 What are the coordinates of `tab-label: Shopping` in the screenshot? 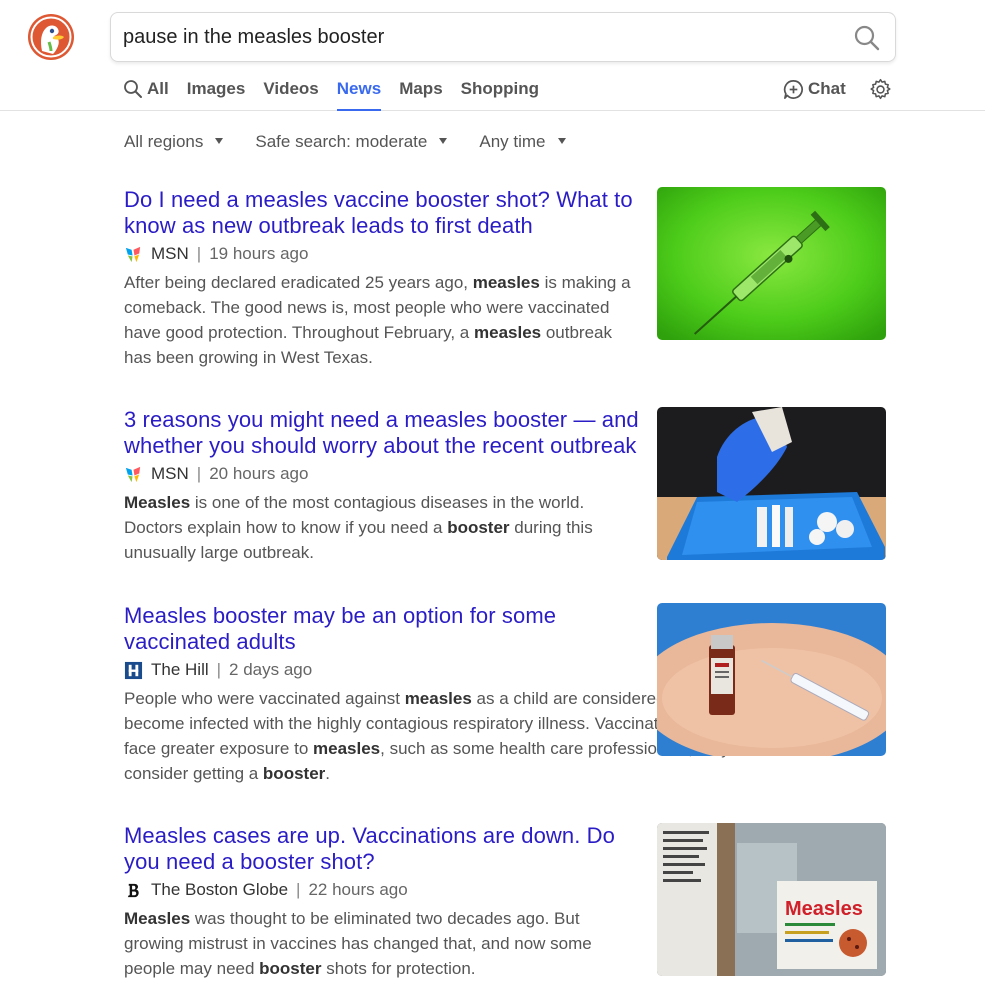 It's located at (500, 88).